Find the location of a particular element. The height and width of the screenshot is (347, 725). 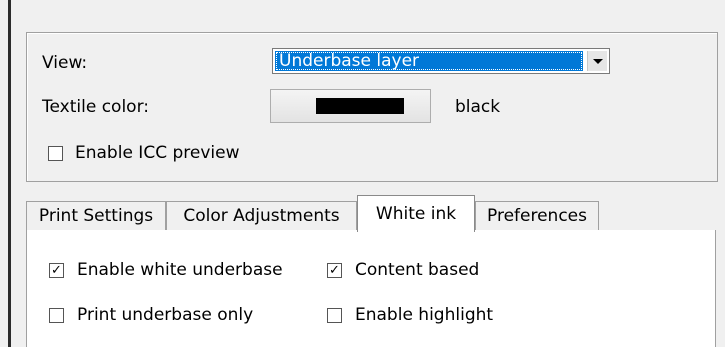

content-based-label: Content based is located at coordinates (417, 270).